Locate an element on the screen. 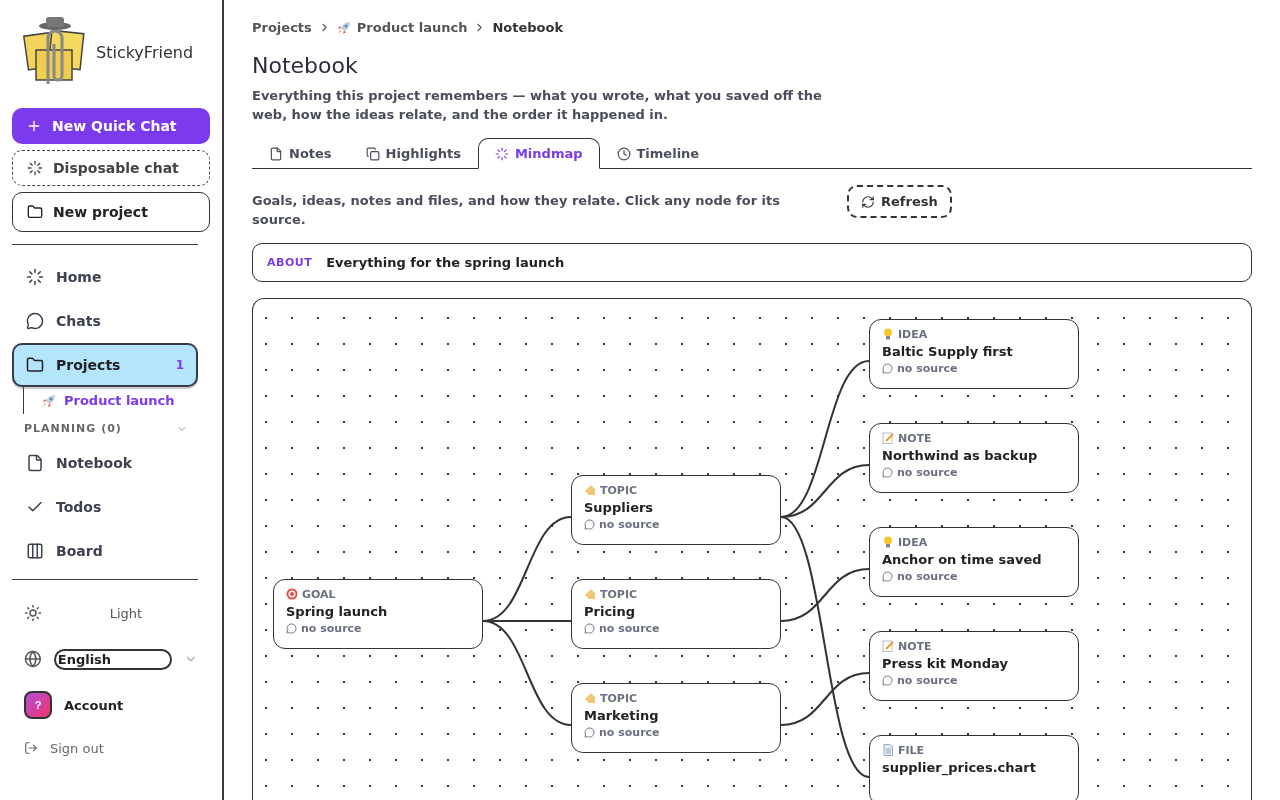  new-chat-button: New Quick Chat is located at coordinates (111, 126).